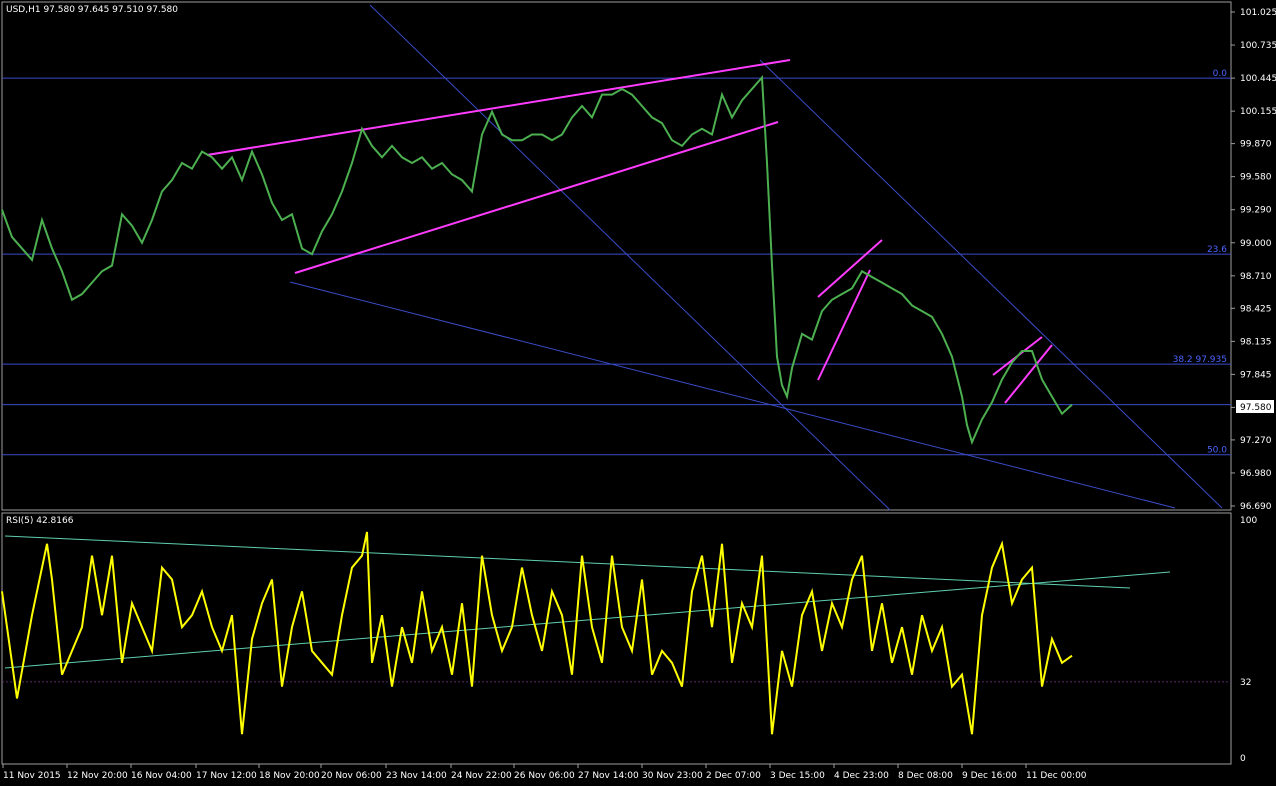  Describe the element at coordinates (1256, 408) in the screenshot. I see `current-price-label: 97.580` at that location.